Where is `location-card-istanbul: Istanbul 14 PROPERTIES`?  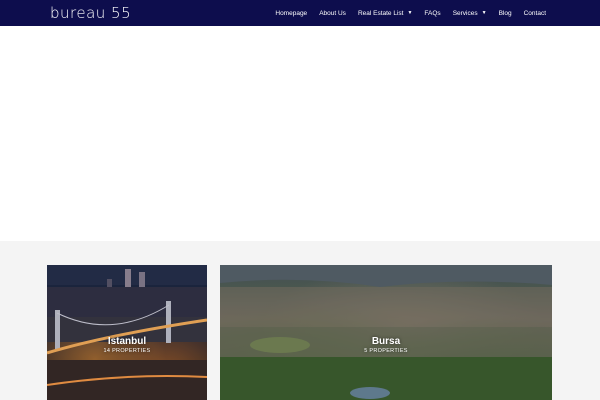 location-card-istanbul: Istanbul 14 PROPERTIES is located at coordinates (127, 332).